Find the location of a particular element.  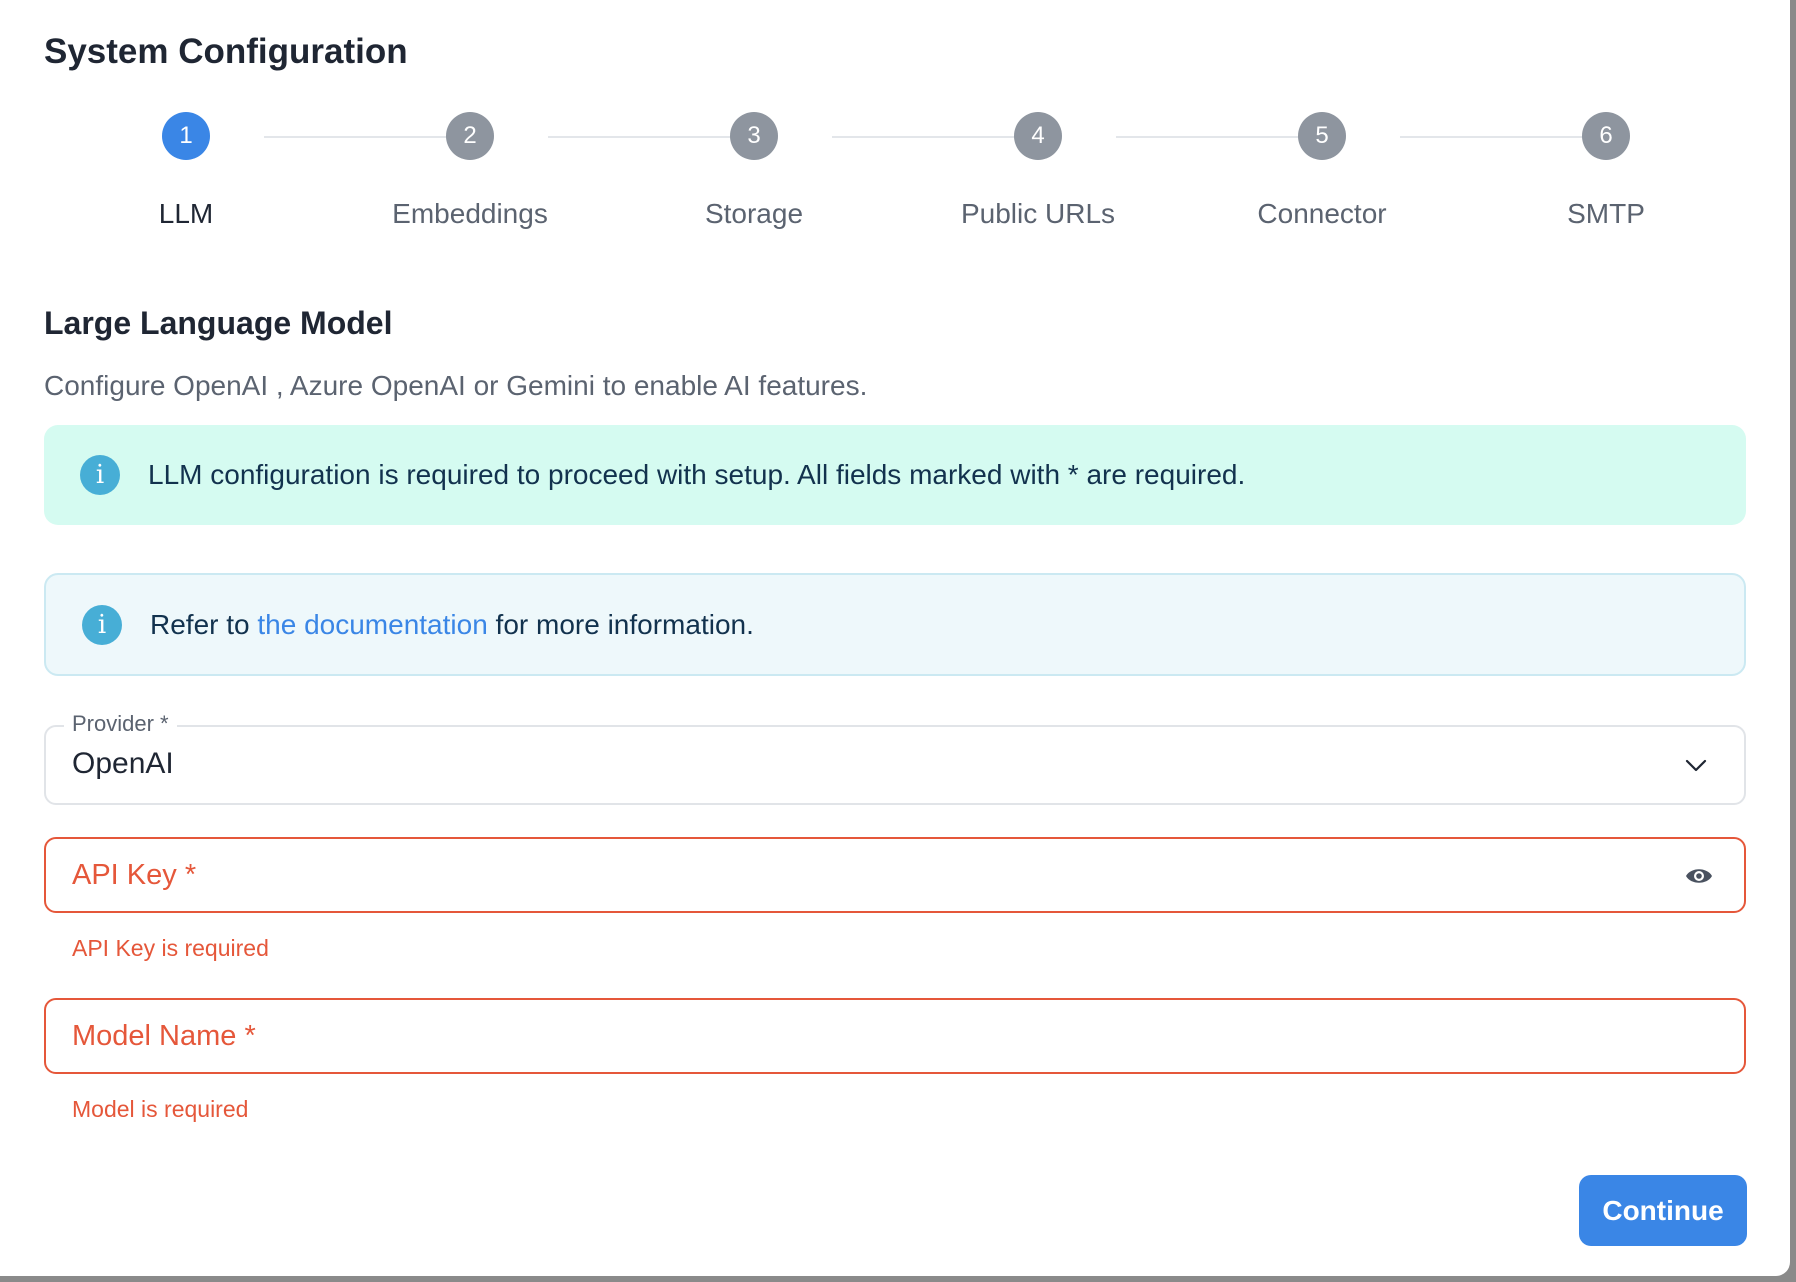

step-number: 1 is located at coordinates (186, 136).